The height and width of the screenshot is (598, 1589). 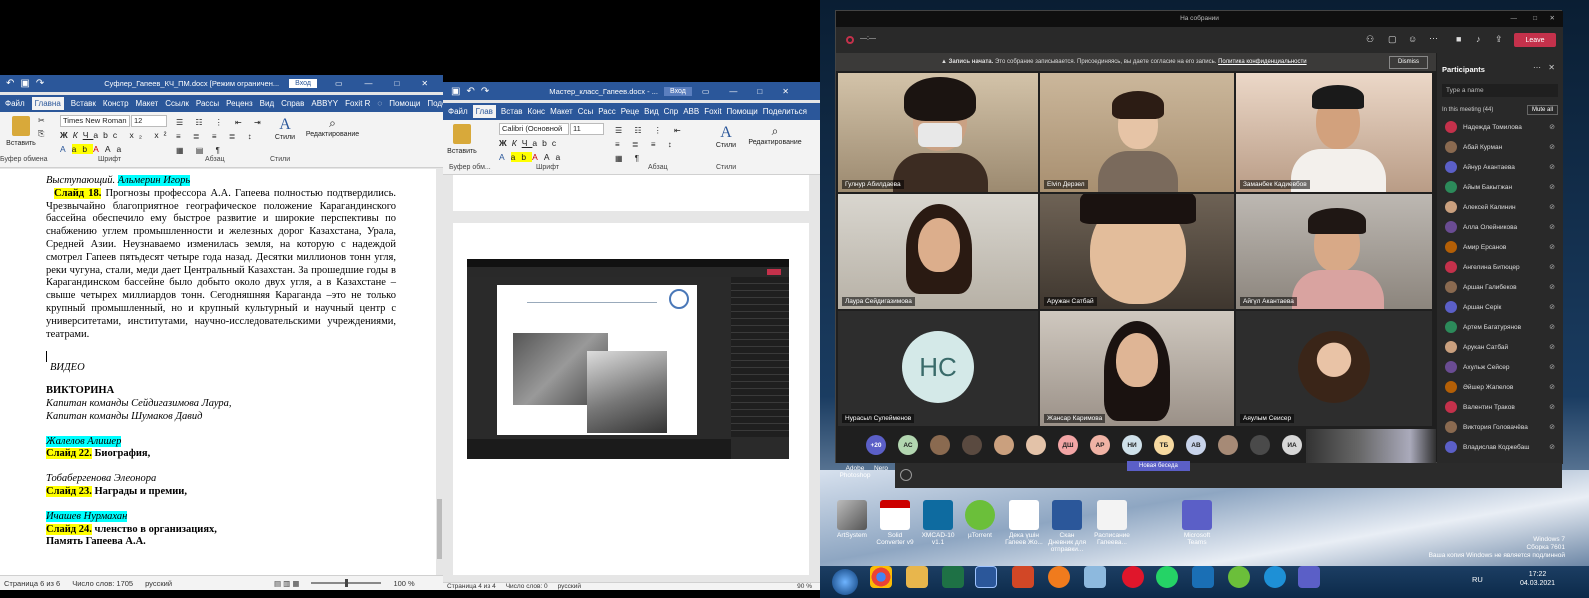 I want to click on leave-button: Leave, so click(x=1535, y=40).